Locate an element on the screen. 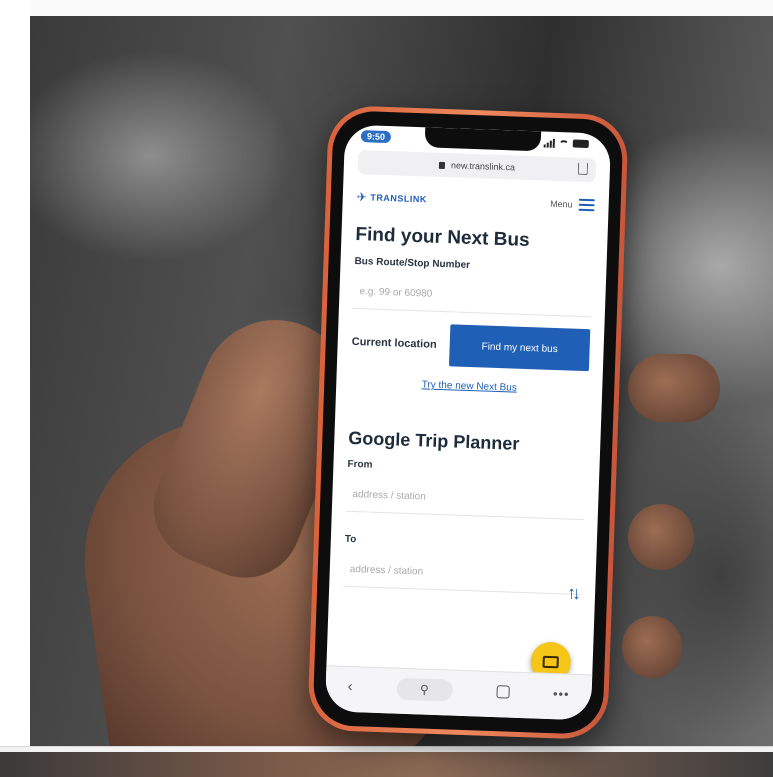 This screenshot has height=777, width=773. share-icon is located at coordinates (583, 169).